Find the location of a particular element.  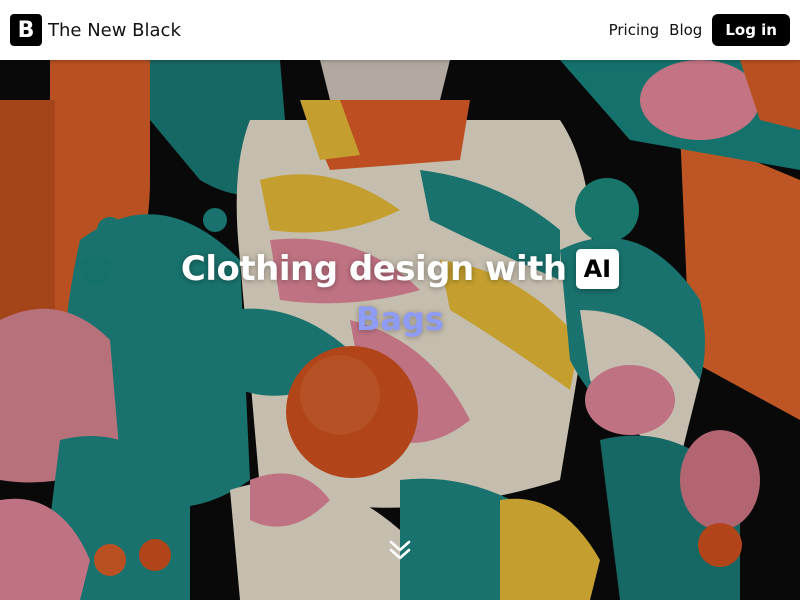

main-nav: Pricing Blog Log in is located at coordinates (699, 30).